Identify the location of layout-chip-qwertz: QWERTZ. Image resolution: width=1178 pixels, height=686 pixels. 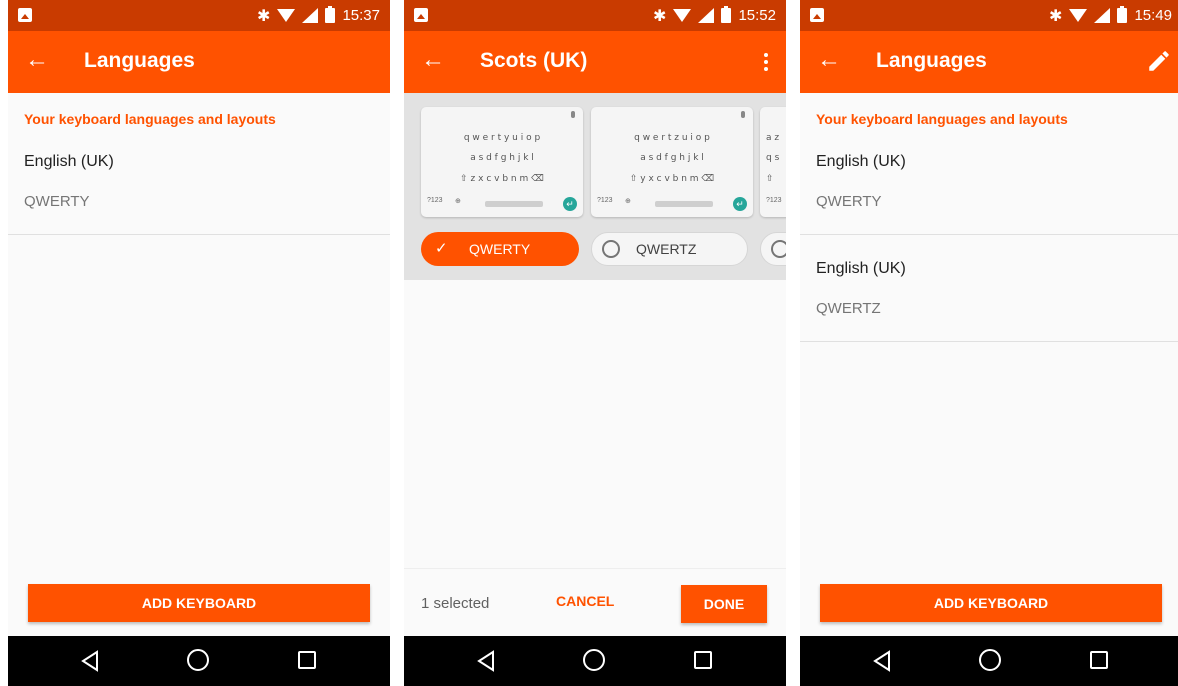
(669, 249).